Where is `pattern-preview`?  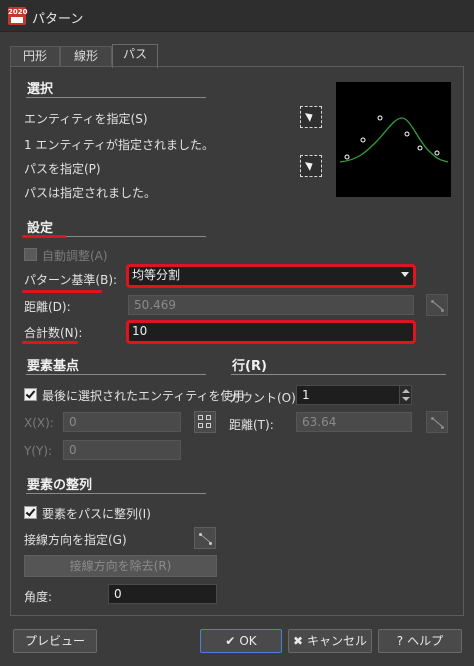
pattern-preview is located at coordinates (393, 139).